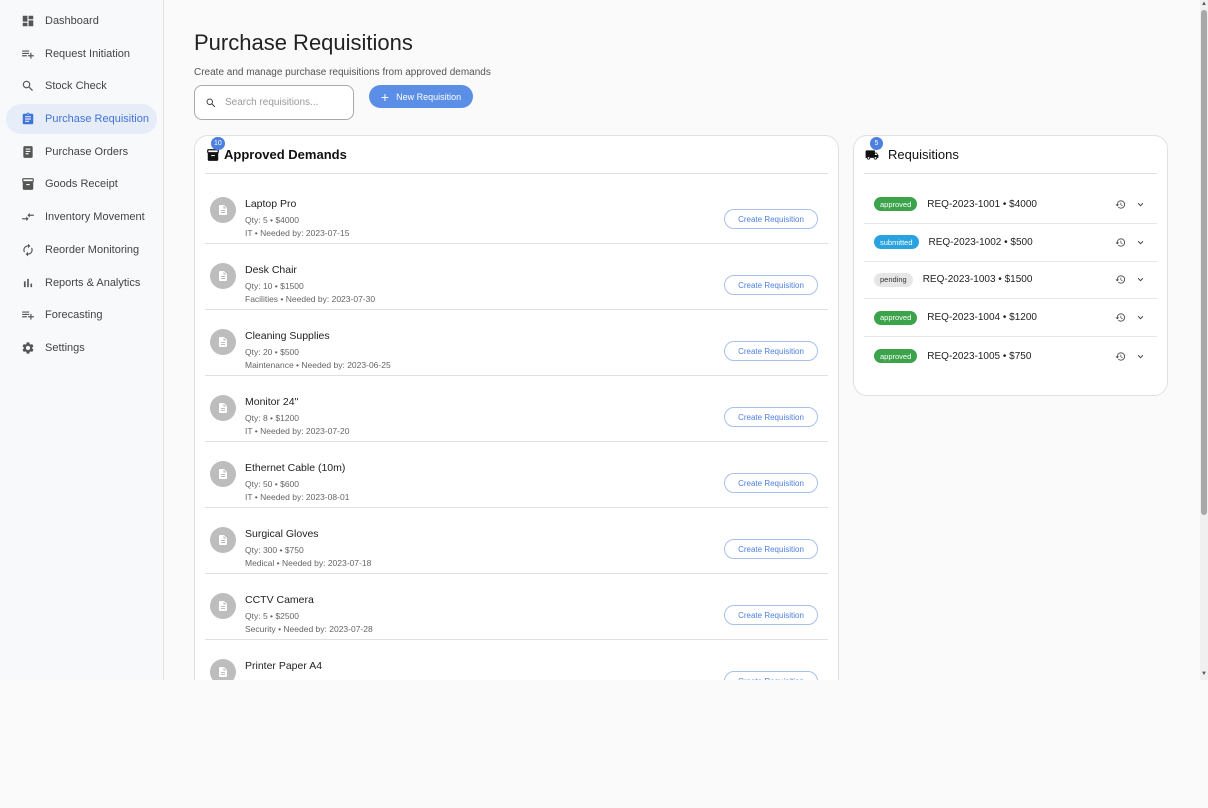 The width and height of the screenshot is (1208, 808). I want to click on scroll-up-arrow-icon: ▲, so click(1204, 4).